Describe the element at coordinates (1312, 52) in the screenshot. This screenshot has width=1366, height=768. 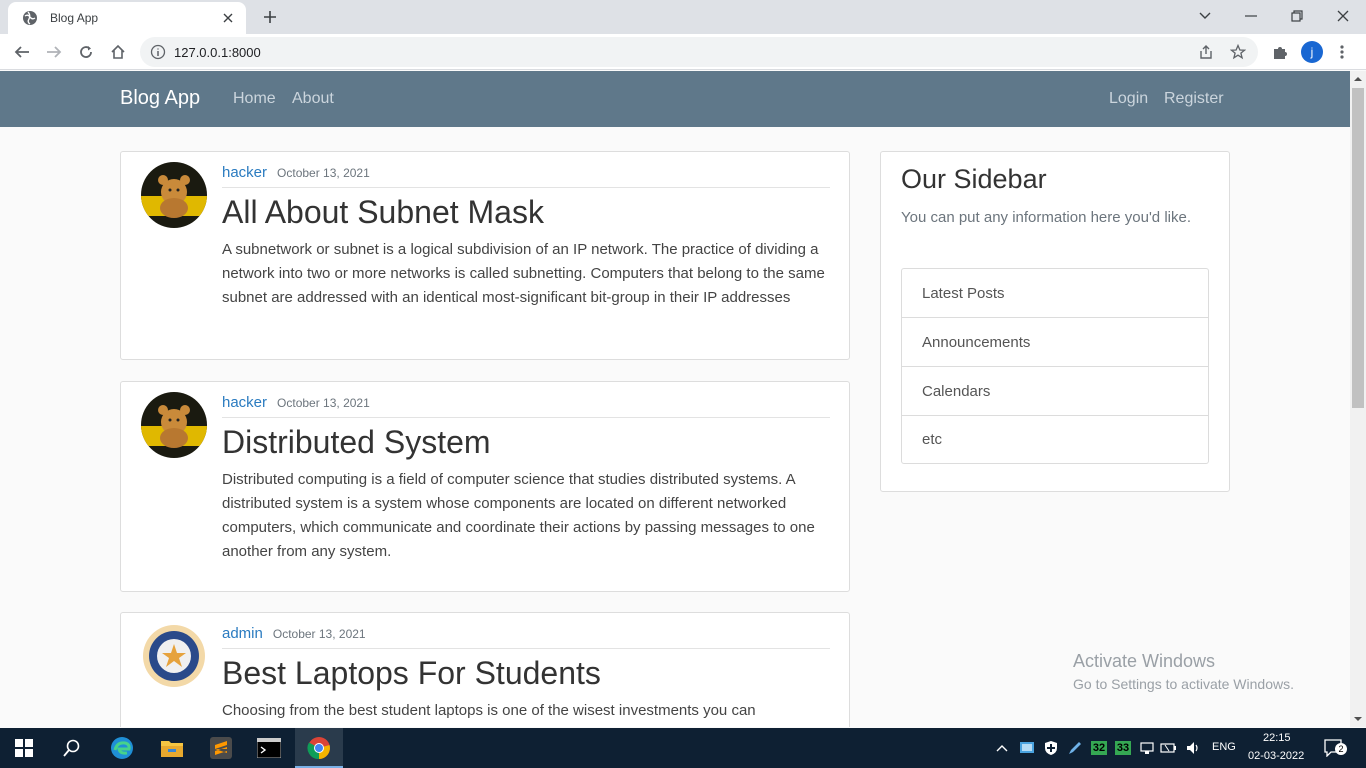
I see `profile-avatar: j` at that location.